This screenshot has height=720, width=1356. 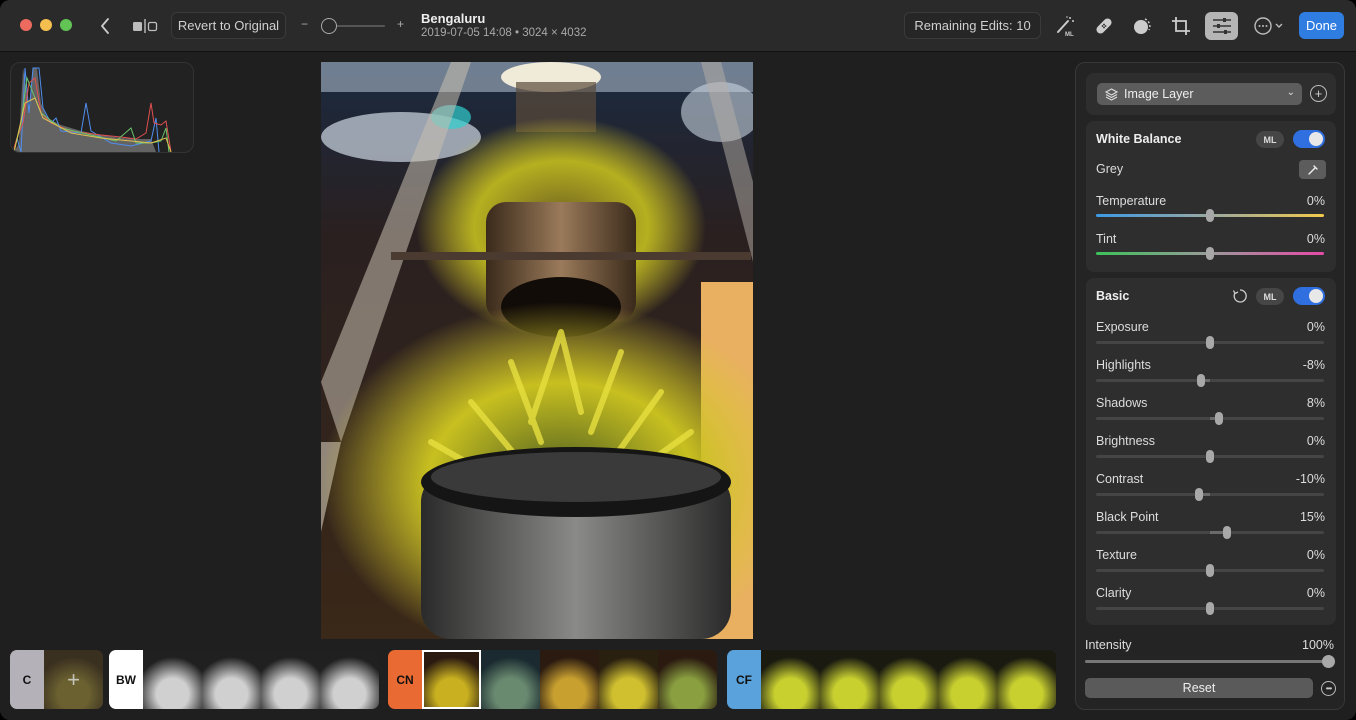 I want to click on ellipsis-icon: •••, so click(x=1328, y=688).